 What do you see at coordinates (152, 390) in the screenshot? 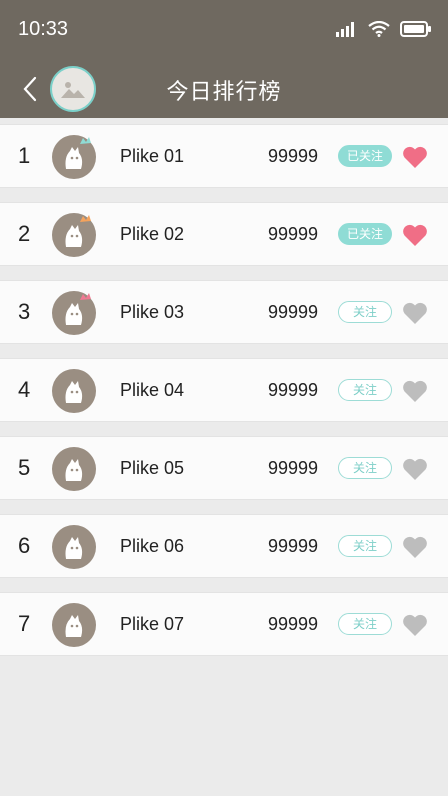
I see `user-name: Plike 04` at bounding box center [152, 390].